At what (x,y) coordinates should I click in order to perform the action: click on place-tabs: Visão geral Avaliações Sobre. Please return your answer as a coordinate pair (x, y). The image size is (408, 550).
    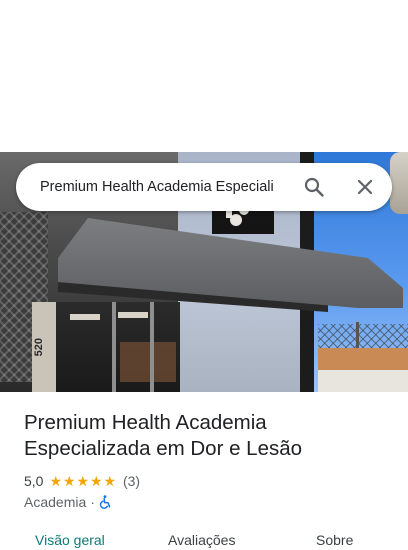
    Looking at the image, I should click on (204, 540).